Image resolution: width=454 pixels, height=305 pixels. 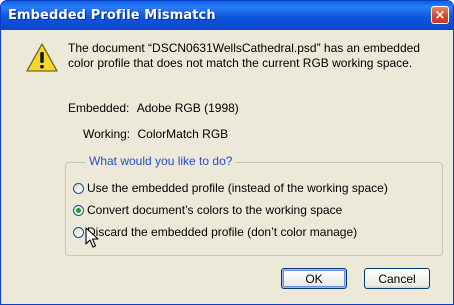 I want to click on window-title: Embedded Profile Mismatch, so click(x=112, y=15).